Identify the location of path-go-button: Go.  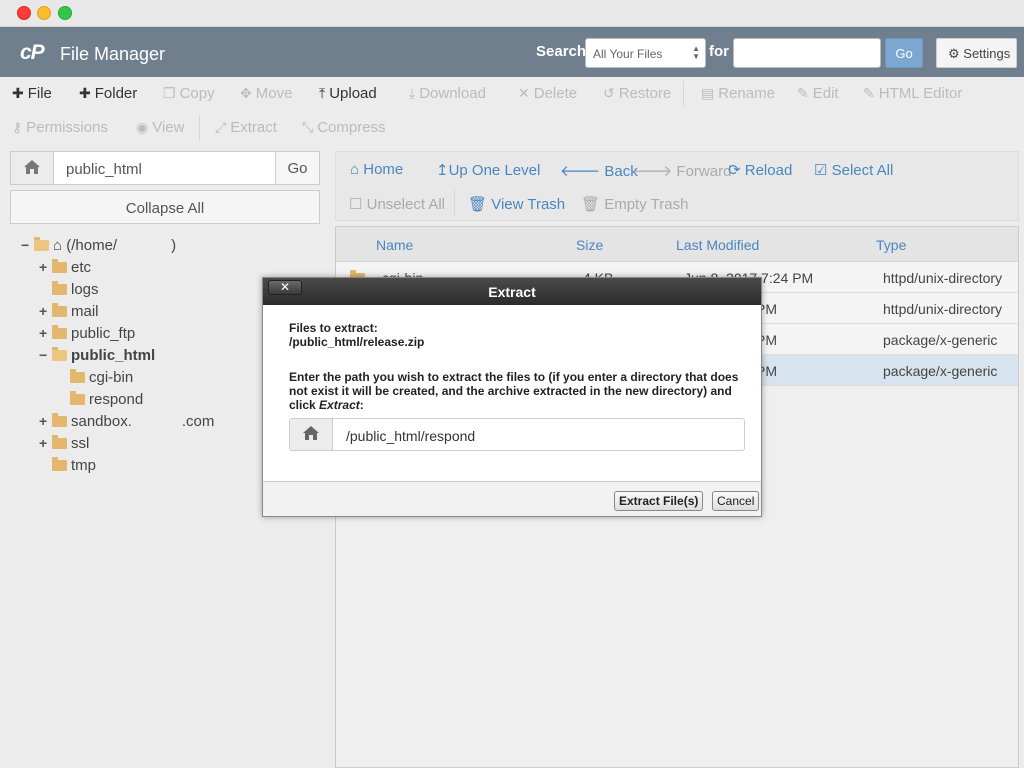
(297, 168).